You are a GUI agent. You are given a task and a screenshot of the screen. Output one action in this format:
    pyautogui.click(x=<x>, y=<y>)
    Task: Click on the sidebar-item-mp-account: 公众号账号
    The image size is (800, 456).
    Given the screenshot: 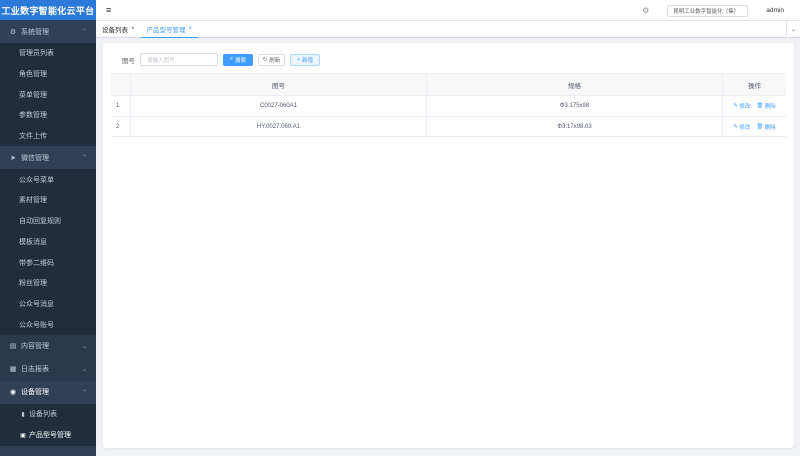 What is the action you would take?
    pyautogui.click(x=48, y=324)
    